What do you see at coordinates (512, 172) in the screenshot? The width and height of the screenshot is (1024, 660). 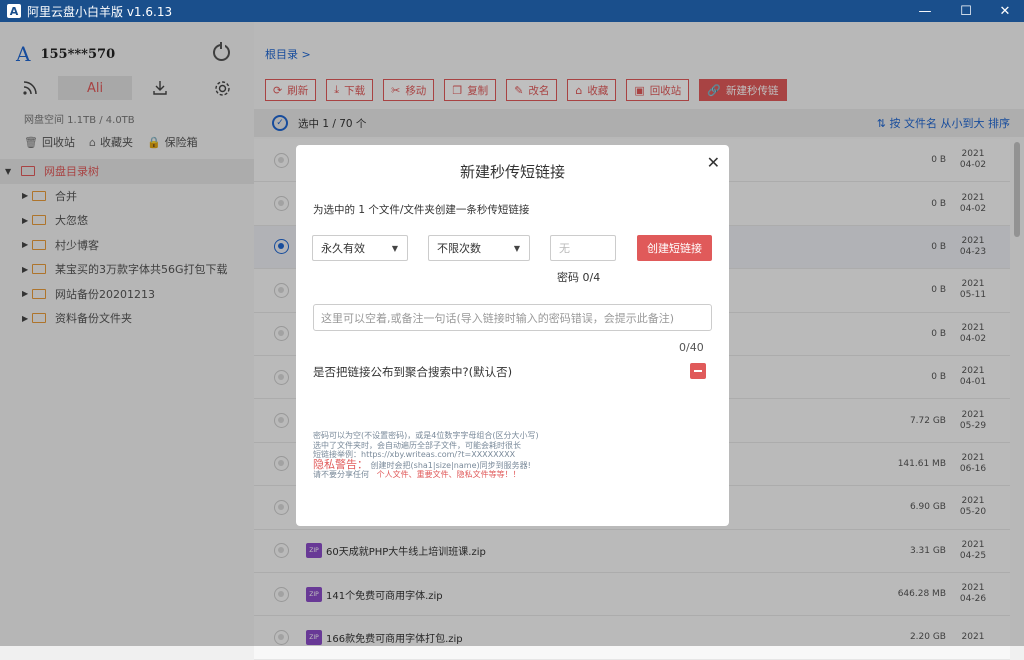 I see `dialog-title: 新建秒传短链接` at bounding box center [512, 172].